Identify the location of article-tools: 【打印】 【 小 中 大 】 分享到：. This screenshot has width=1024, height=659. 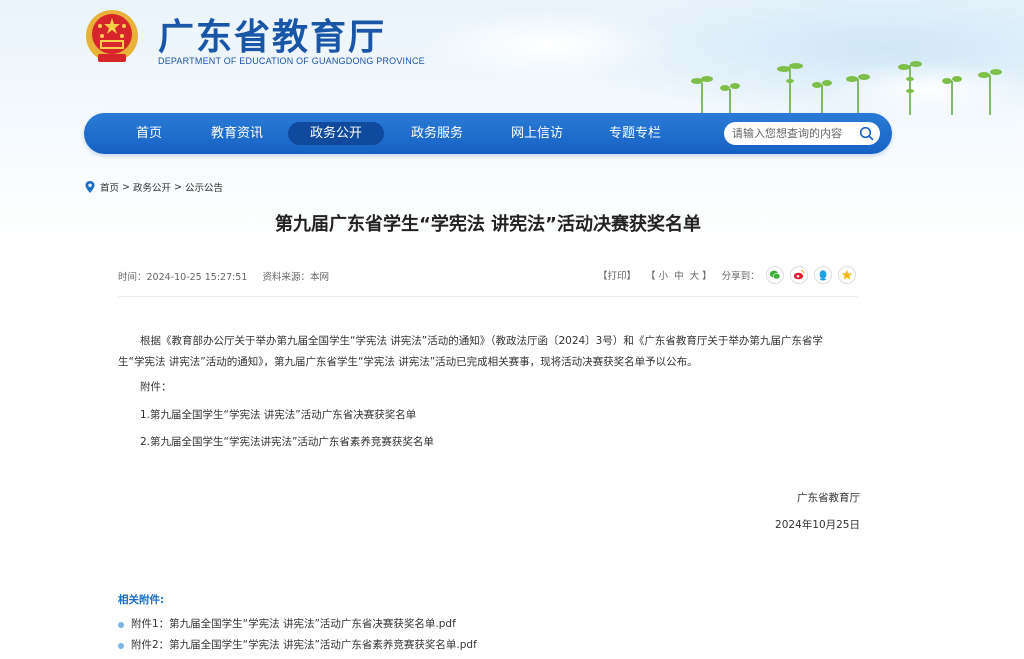
(727, 275).